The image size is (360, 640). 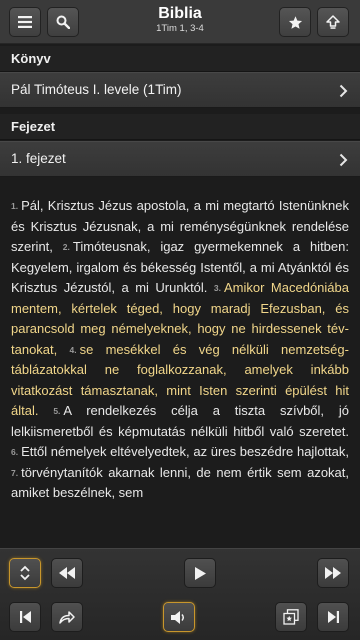 I want to click on verse-number: 7., so click(x=15, y=472).